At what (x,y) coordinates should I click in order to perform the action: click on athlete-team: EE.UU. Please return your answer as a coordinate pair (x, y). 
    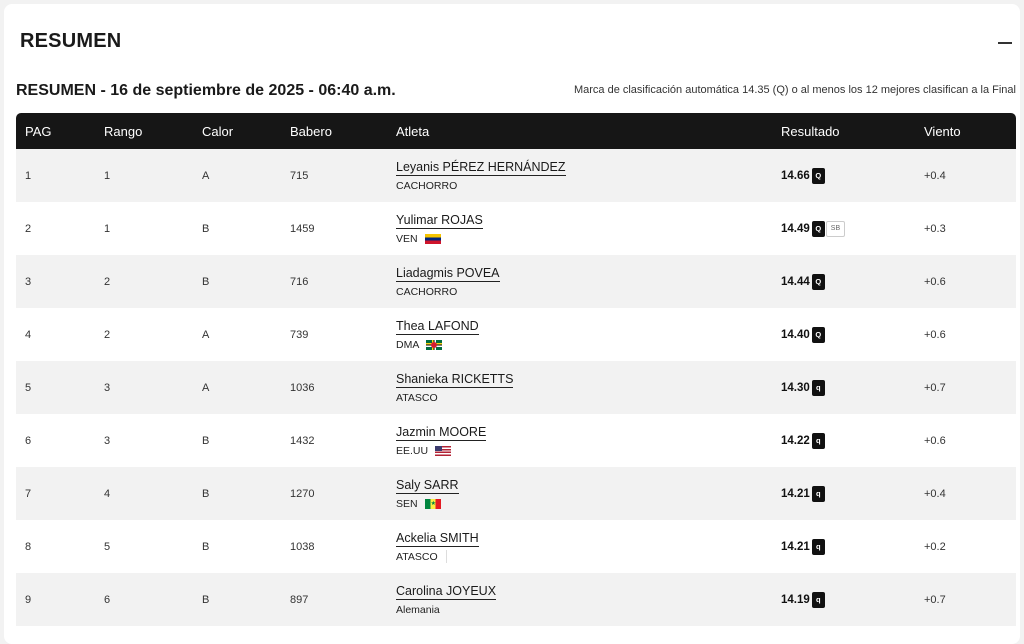
    Looking at the image, I should click on (584, 451).